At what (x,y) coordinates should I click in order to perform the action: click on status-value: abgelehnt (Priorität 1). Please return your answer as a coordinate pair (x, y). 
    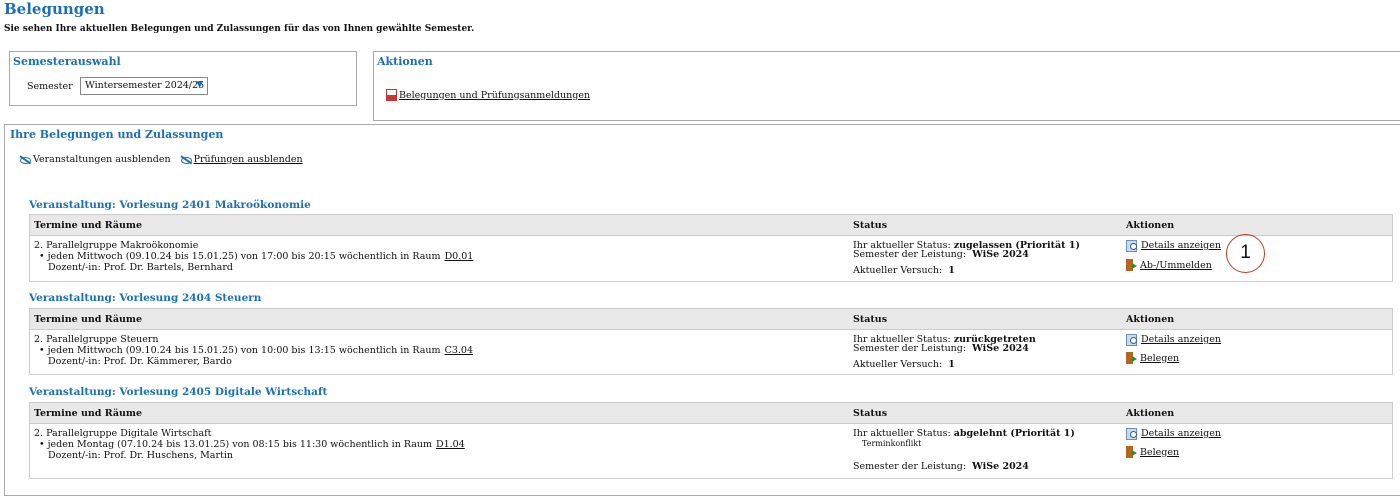
    Looking at the image, I should click on (1014, 433).